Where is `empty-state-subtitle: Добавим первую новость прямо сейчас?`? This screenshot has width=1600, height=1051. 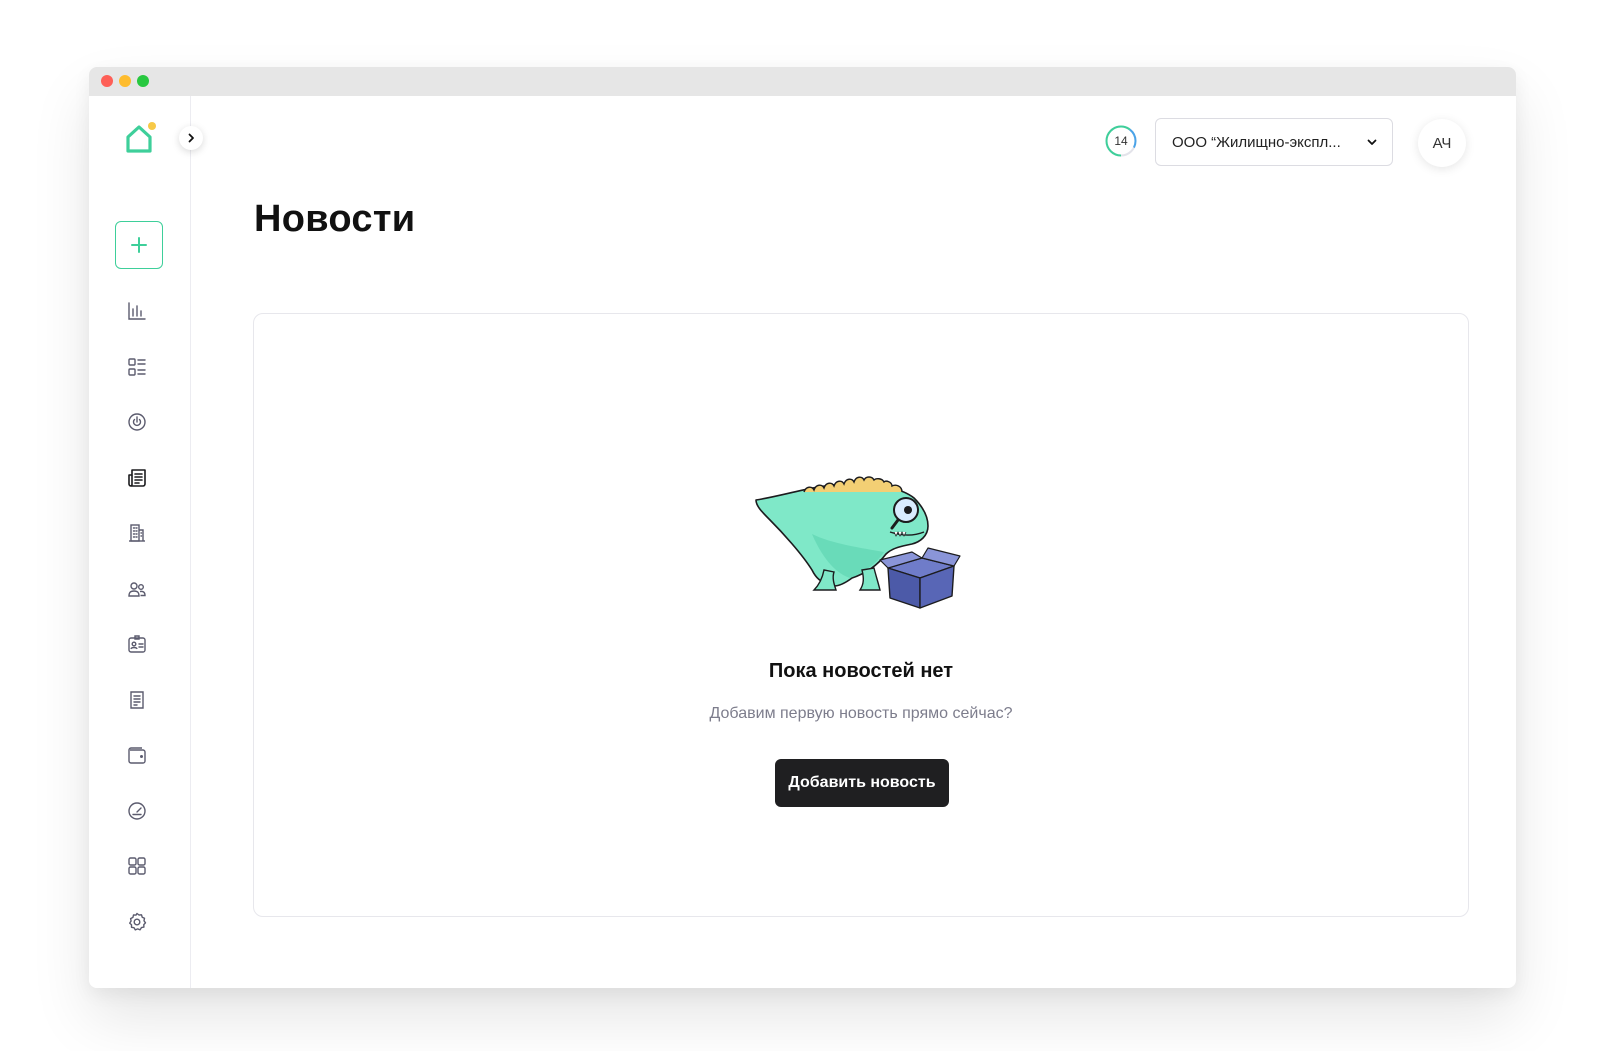
empty-state-subtitle: Добавим первую новость прямо сейчас? is located at coordinates (861, 713).